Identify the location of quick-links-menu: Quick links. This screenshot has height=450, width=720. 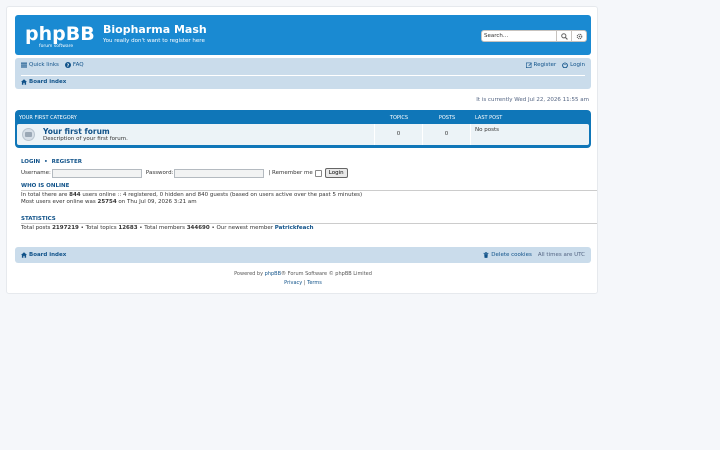
(40, 65).